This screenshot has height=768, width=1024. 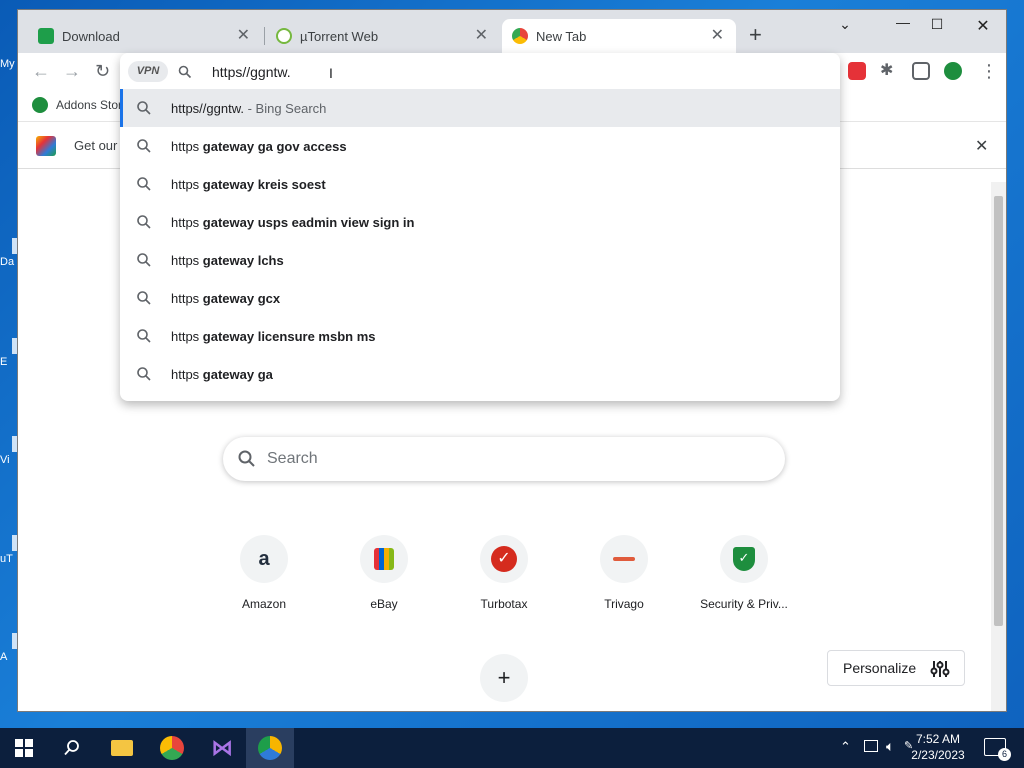 I want to click on turbotax-icon: ✓, so click(x=504, y=559).